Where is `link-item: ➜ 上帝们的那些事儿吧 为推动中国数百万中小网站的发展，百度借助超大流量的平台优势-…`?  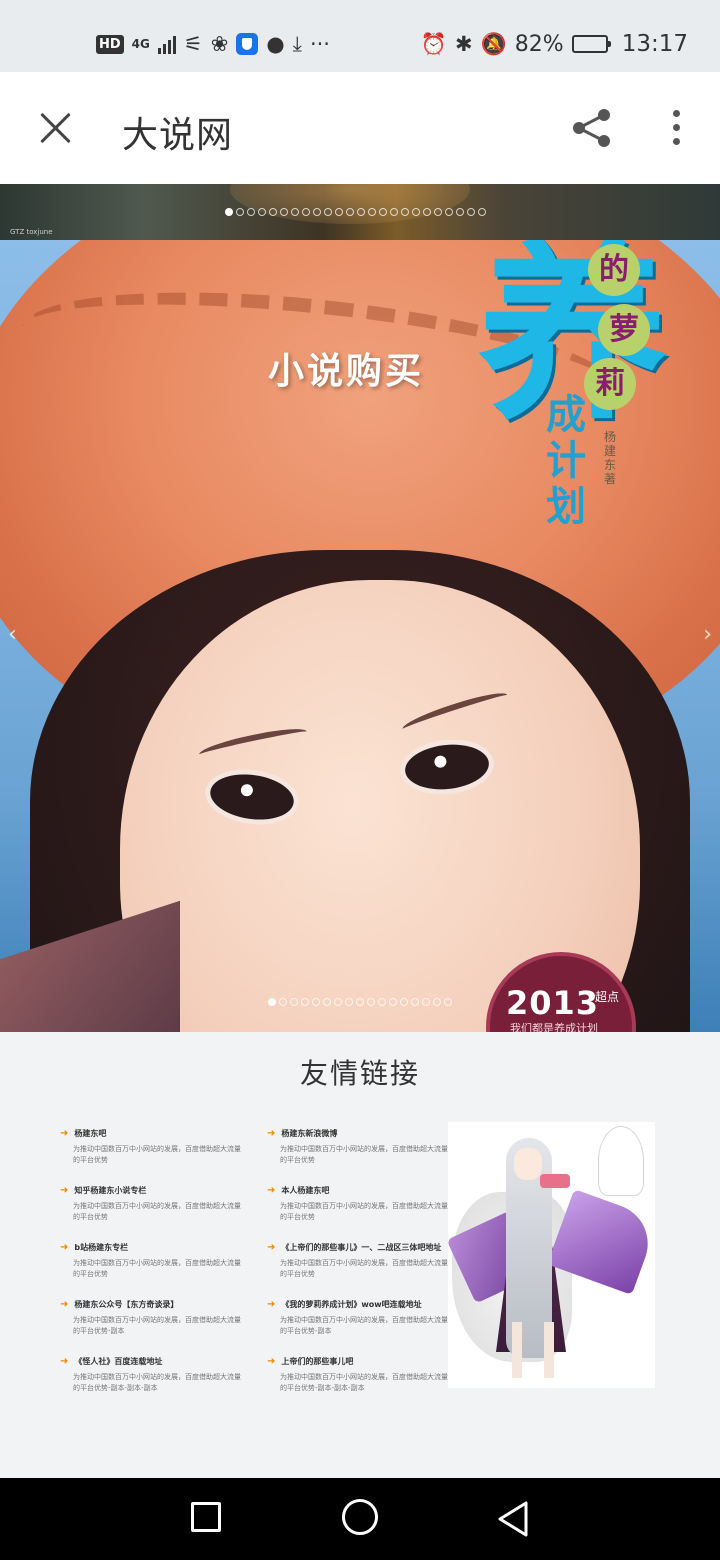 link-item: ➜ 上帝们的那些事儿吧 为推动中国数百万中小网站的发展，百度借助超大流量的平台优势-… is located at coordinates (362, 1384).